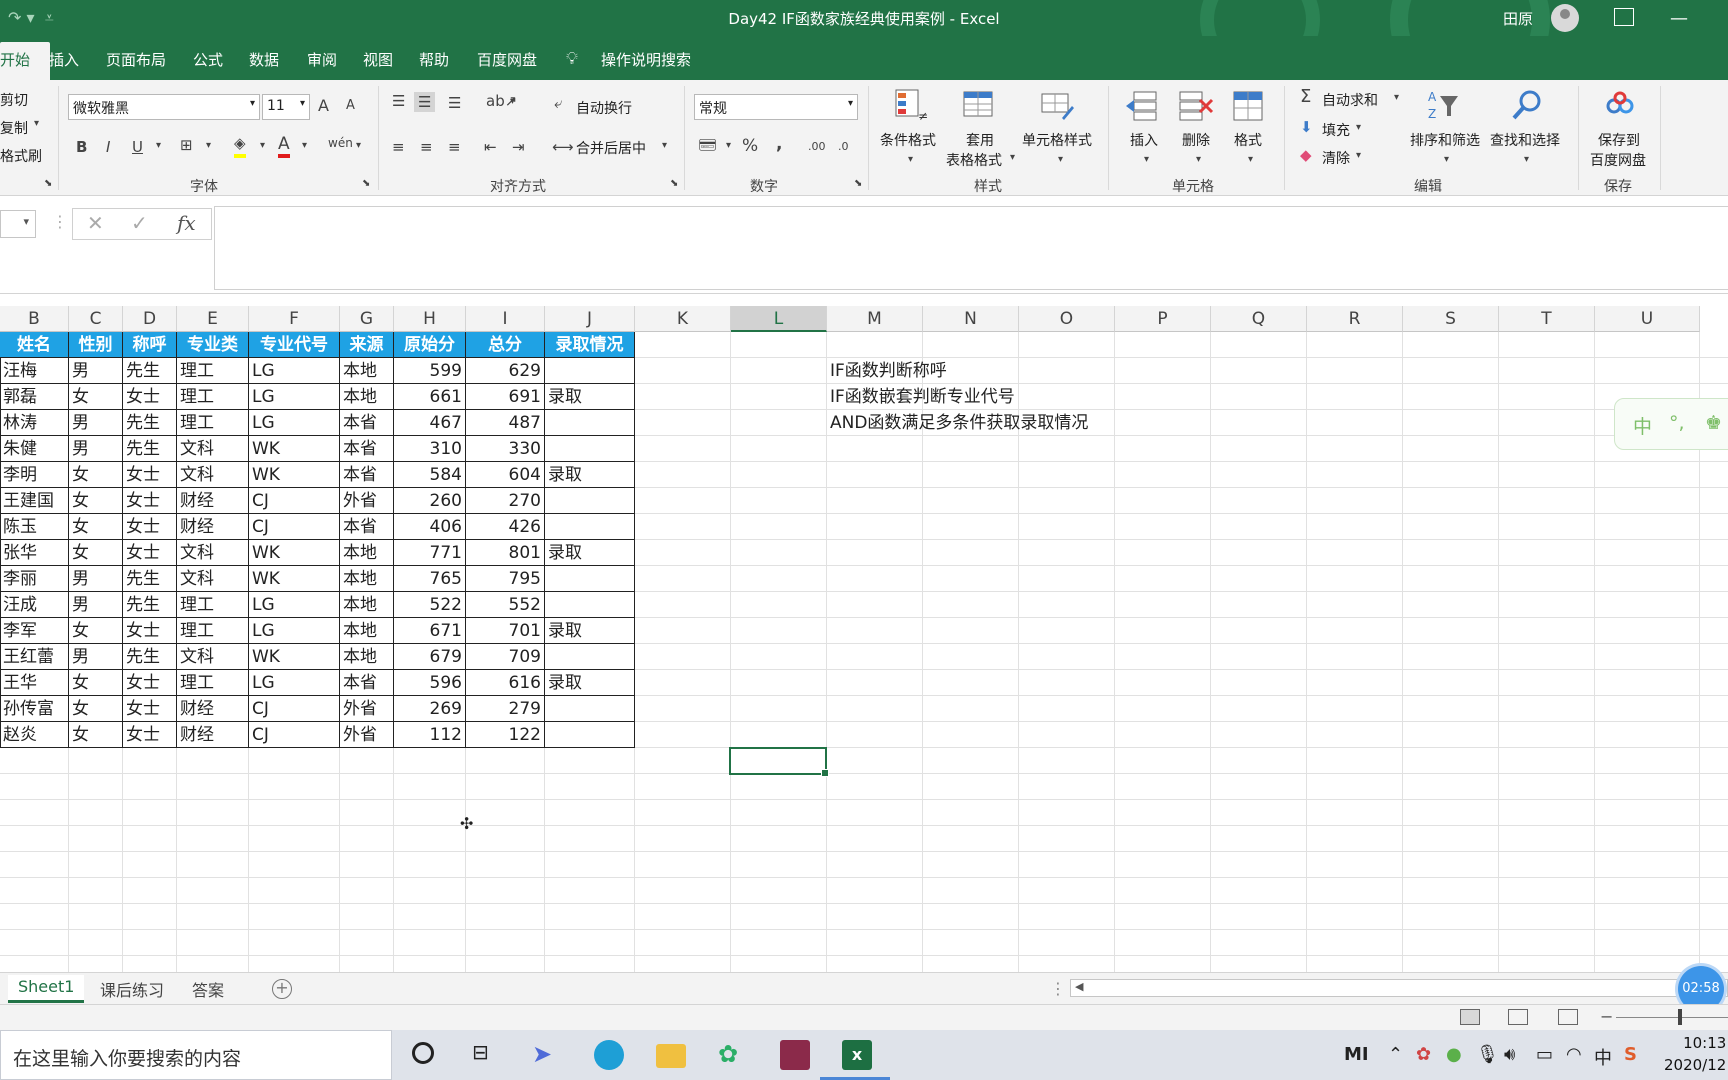 This screenshot has width=1728, height=1080. Describe the element at coordinates (430, 371) in the screenshot. I see `table-cell: 599` at that location.